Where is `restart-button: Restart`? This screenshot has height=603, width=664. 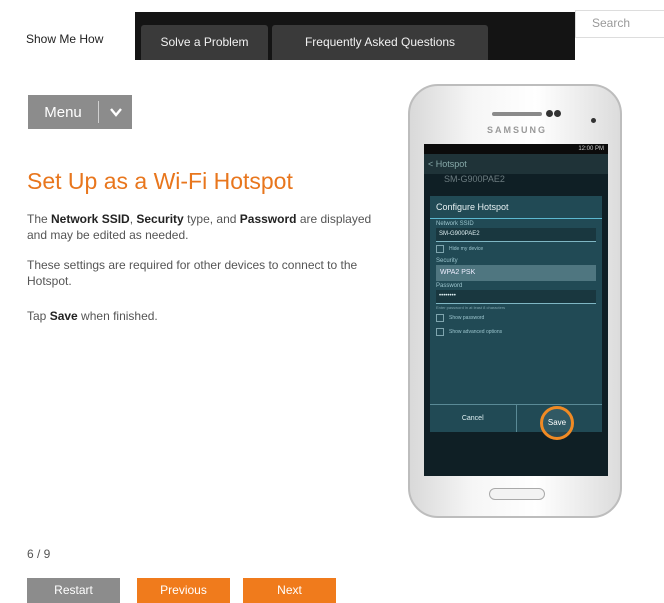 restart-button: Restart is located at coordinates (73, 590).